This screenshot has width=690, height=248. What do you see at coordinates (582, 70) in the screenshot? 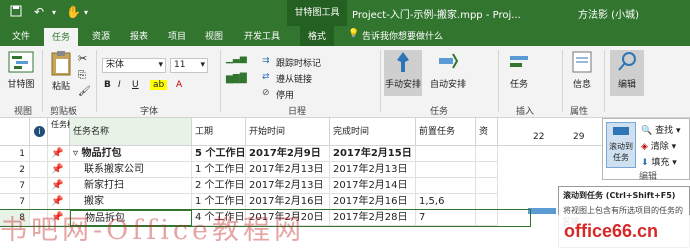
I see `information-button: 信息` at bounding box center [582, 70].